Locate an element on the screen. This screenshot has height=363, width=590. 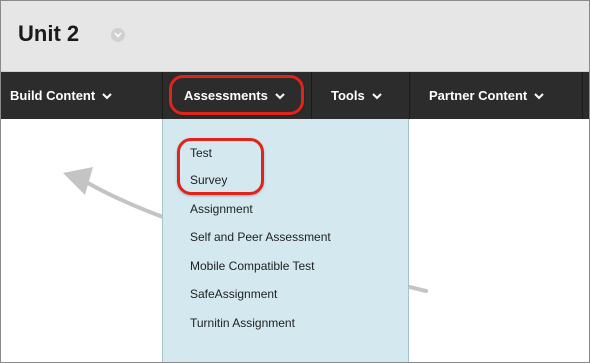
menu-item-safeassignment: SafeAssignment is located at coordinates (233, 294).